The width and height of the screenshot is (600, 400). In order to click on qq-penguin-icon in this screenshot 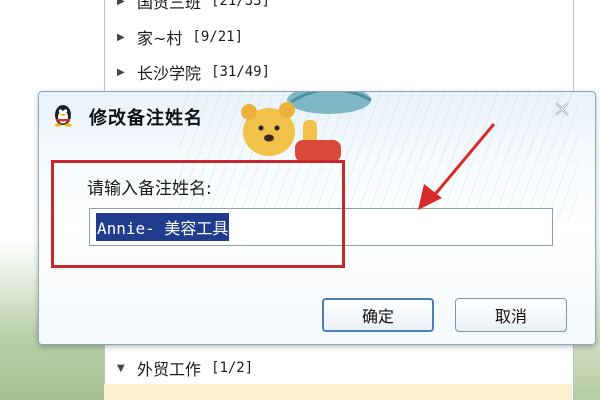, I will do `click(63, 116)`.